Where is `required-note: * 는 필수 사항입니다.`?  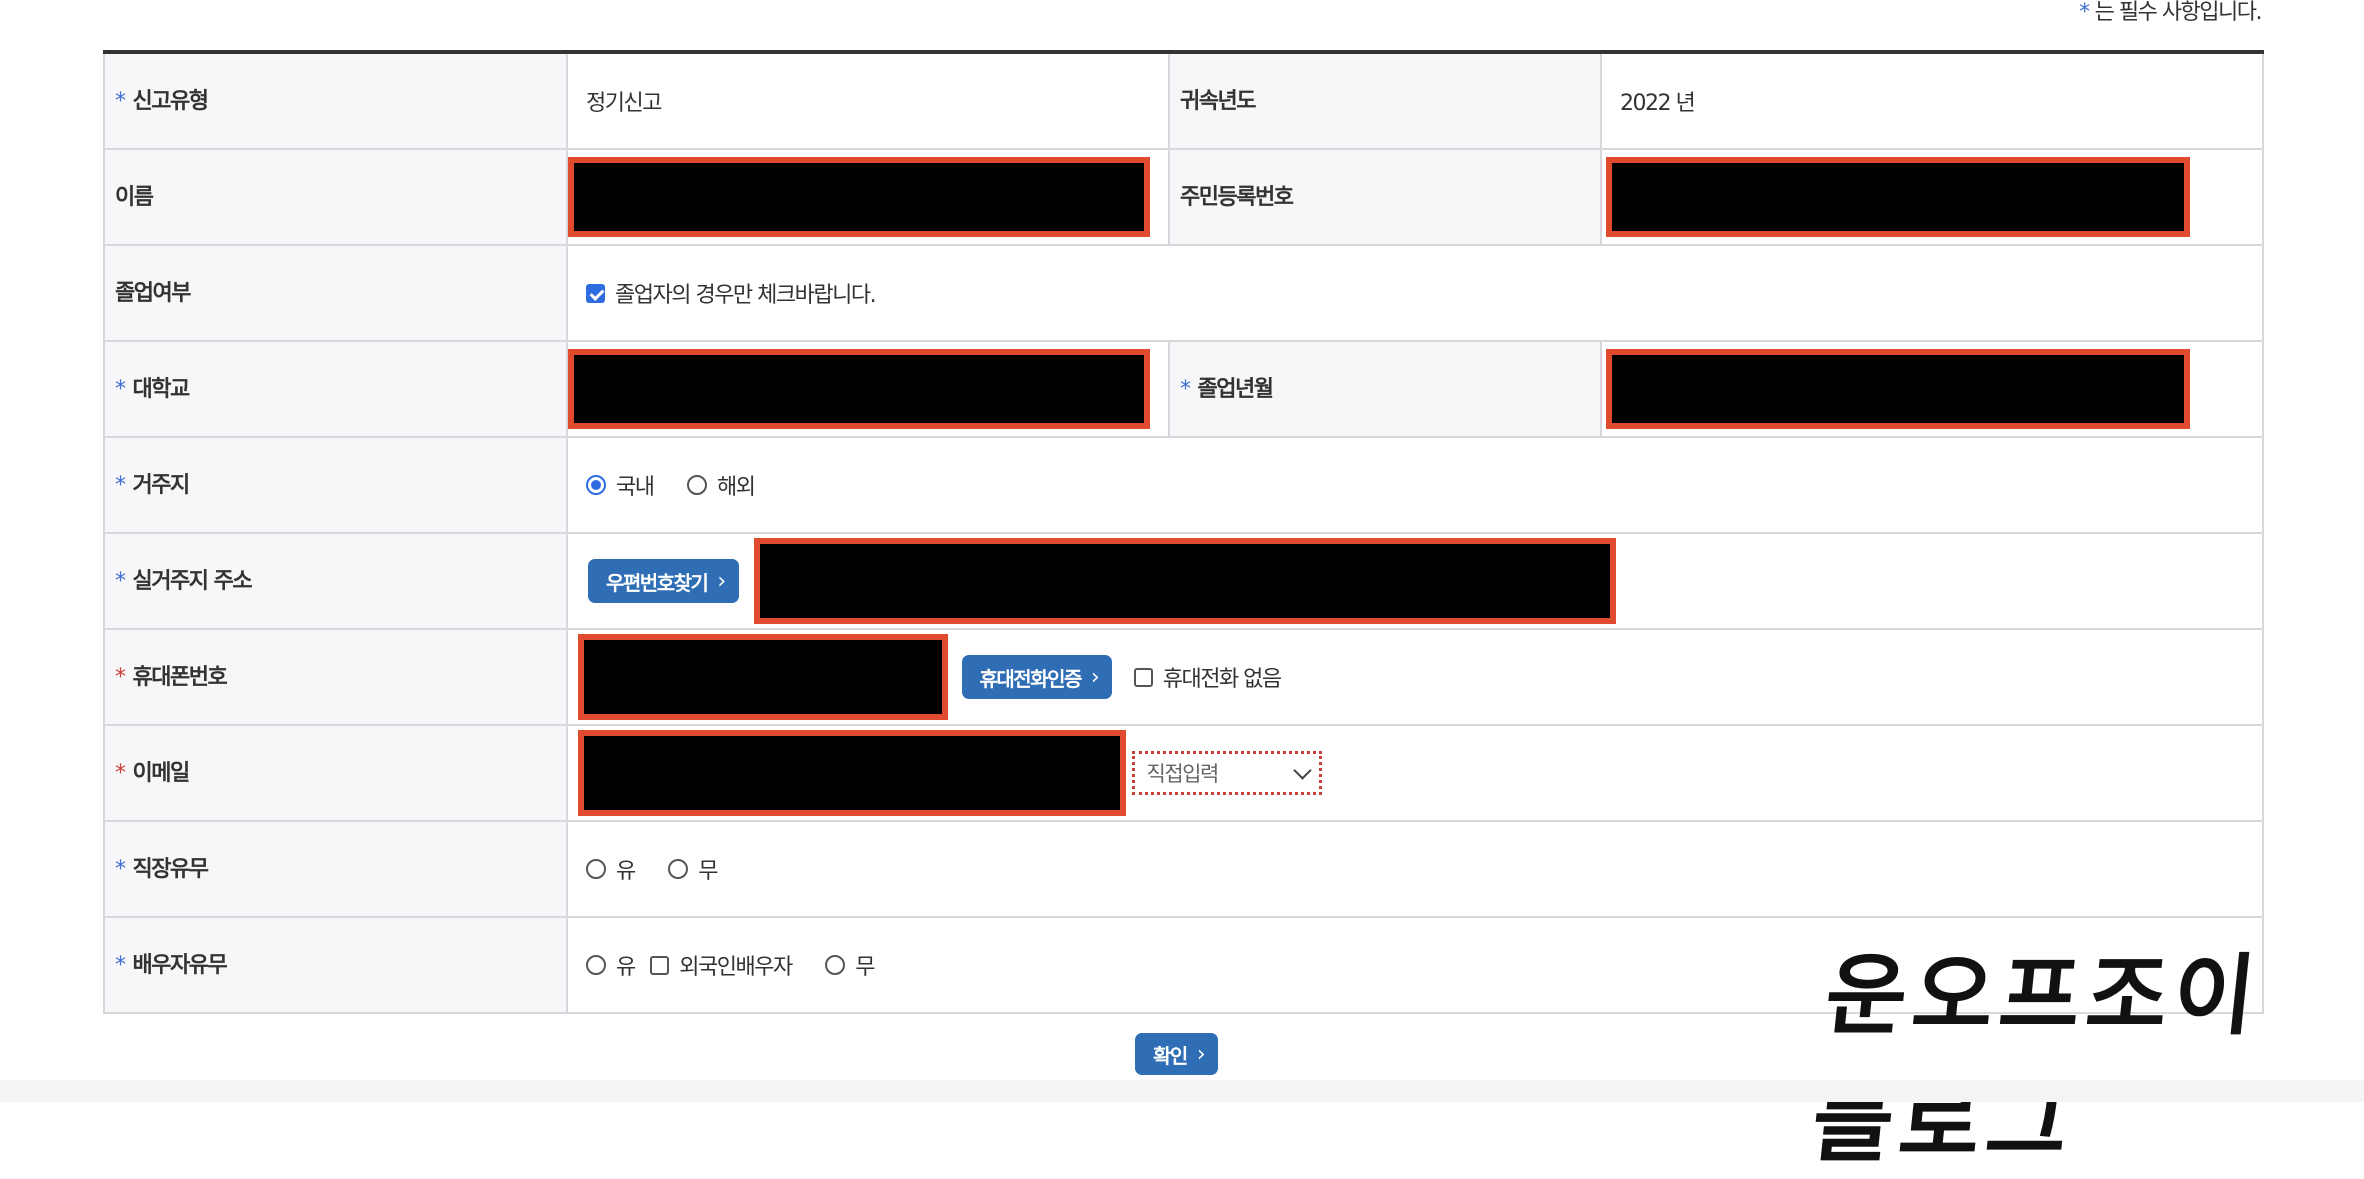 required-note: * 는 필수 사항입니다. is located at coordinates (2171, 13).